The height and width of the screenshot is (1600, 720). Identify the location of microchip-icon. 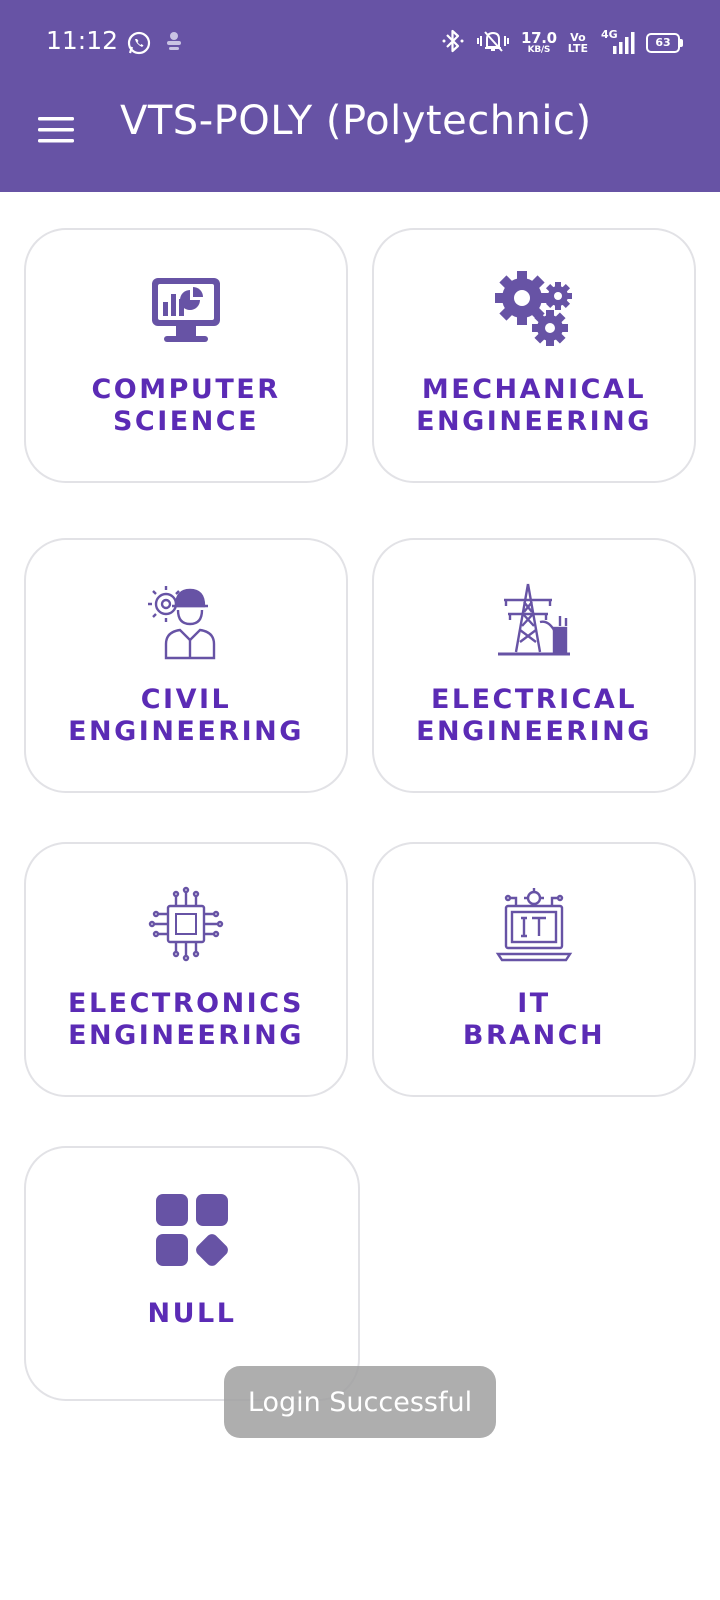
(186, 924).